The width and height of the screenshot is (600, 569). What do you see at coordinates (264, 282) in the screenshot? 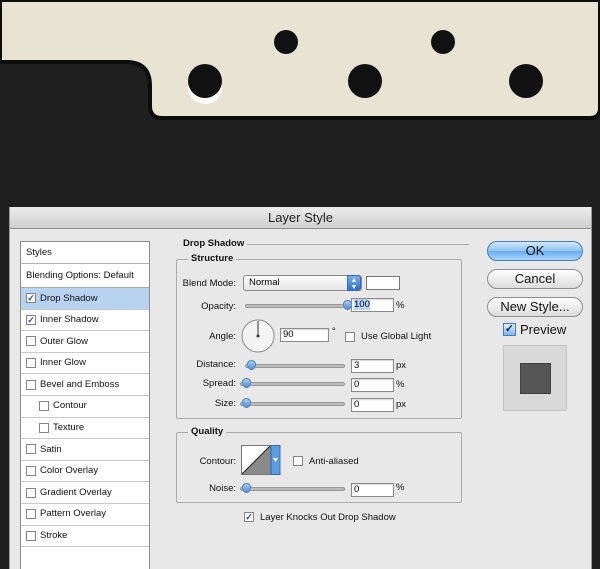
I see `blend-mode-value: Normal` at bounding box center [264, 282].